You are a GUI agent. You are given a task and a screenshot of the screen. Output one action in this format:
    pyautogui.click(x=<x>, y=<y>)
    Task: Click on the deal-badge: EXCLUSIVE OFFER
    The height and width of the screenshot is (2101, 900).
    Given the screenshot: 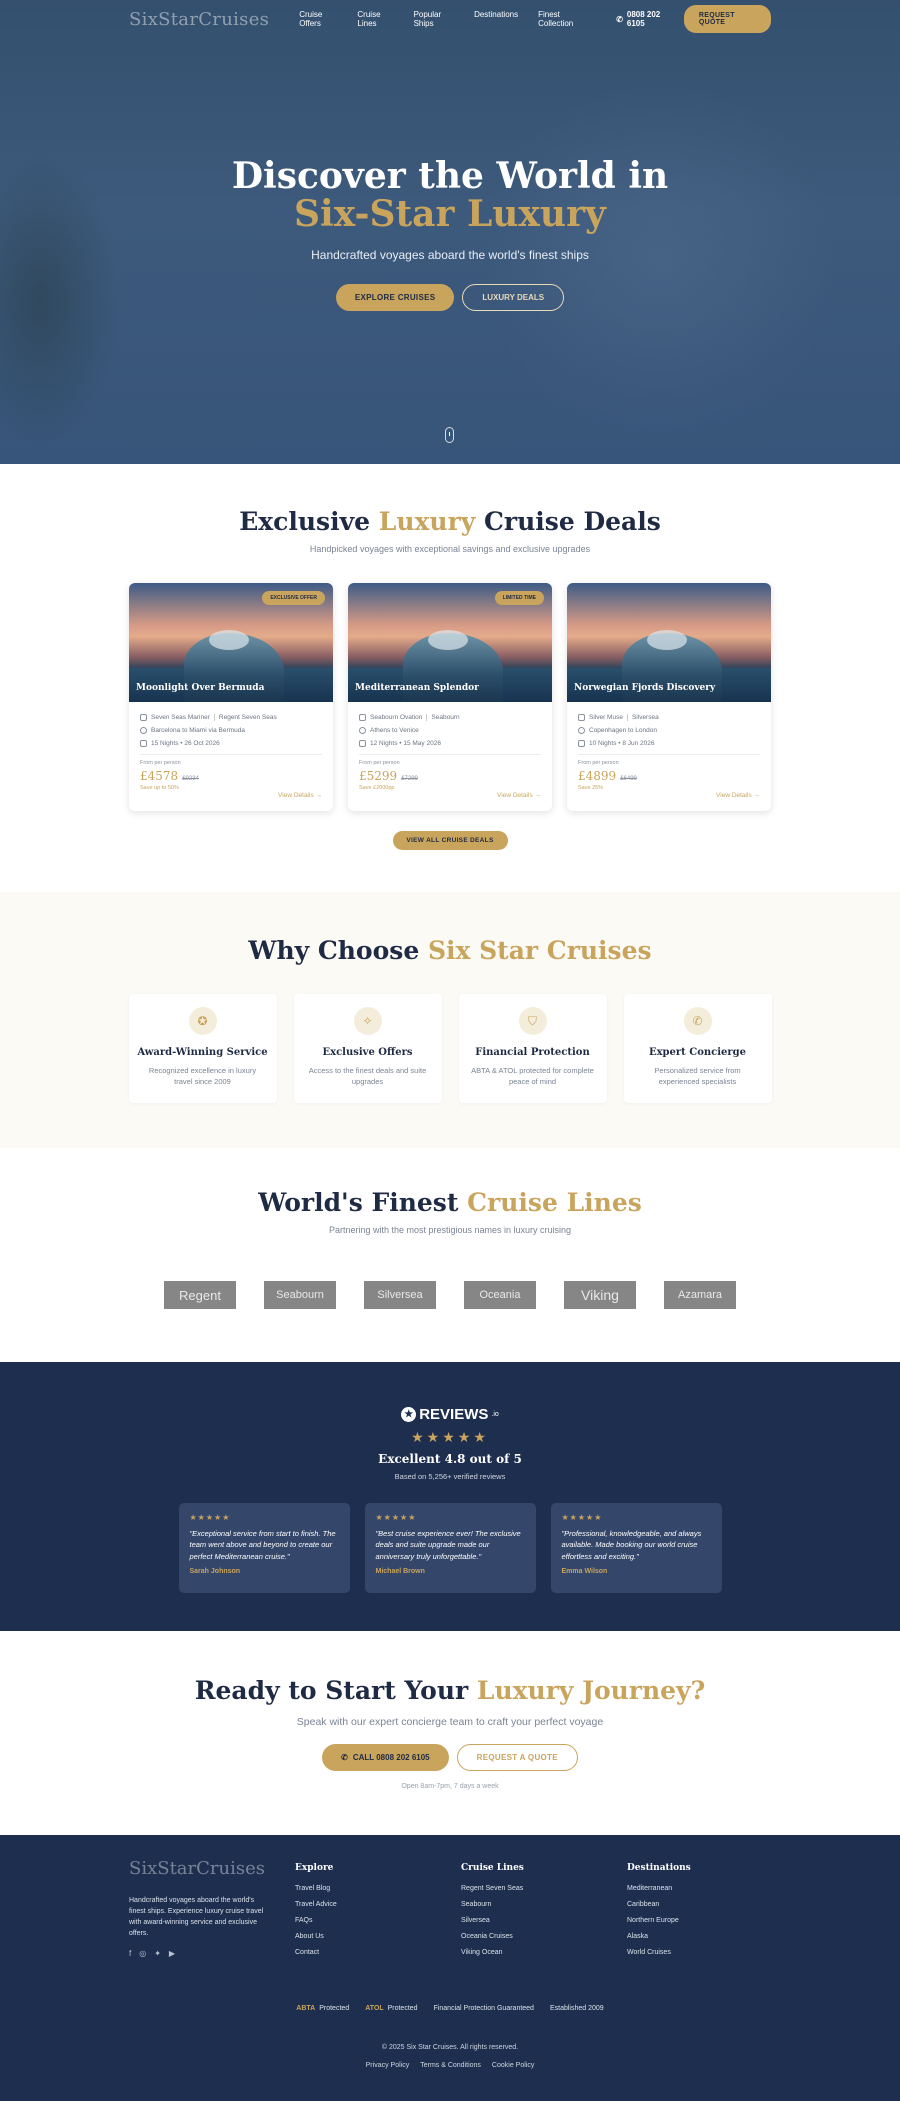 What is the action you would take?
    pyautogui.click(x=293, y=598)
    